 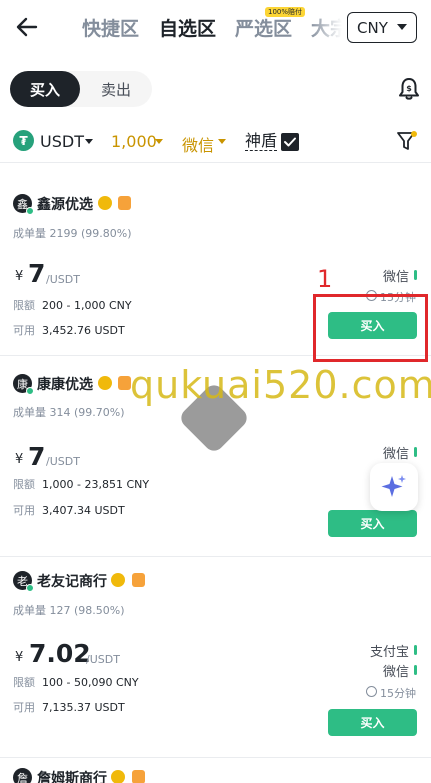 I want to click on available-value: 3,407.34 USDT, so click(x=83, y=510).